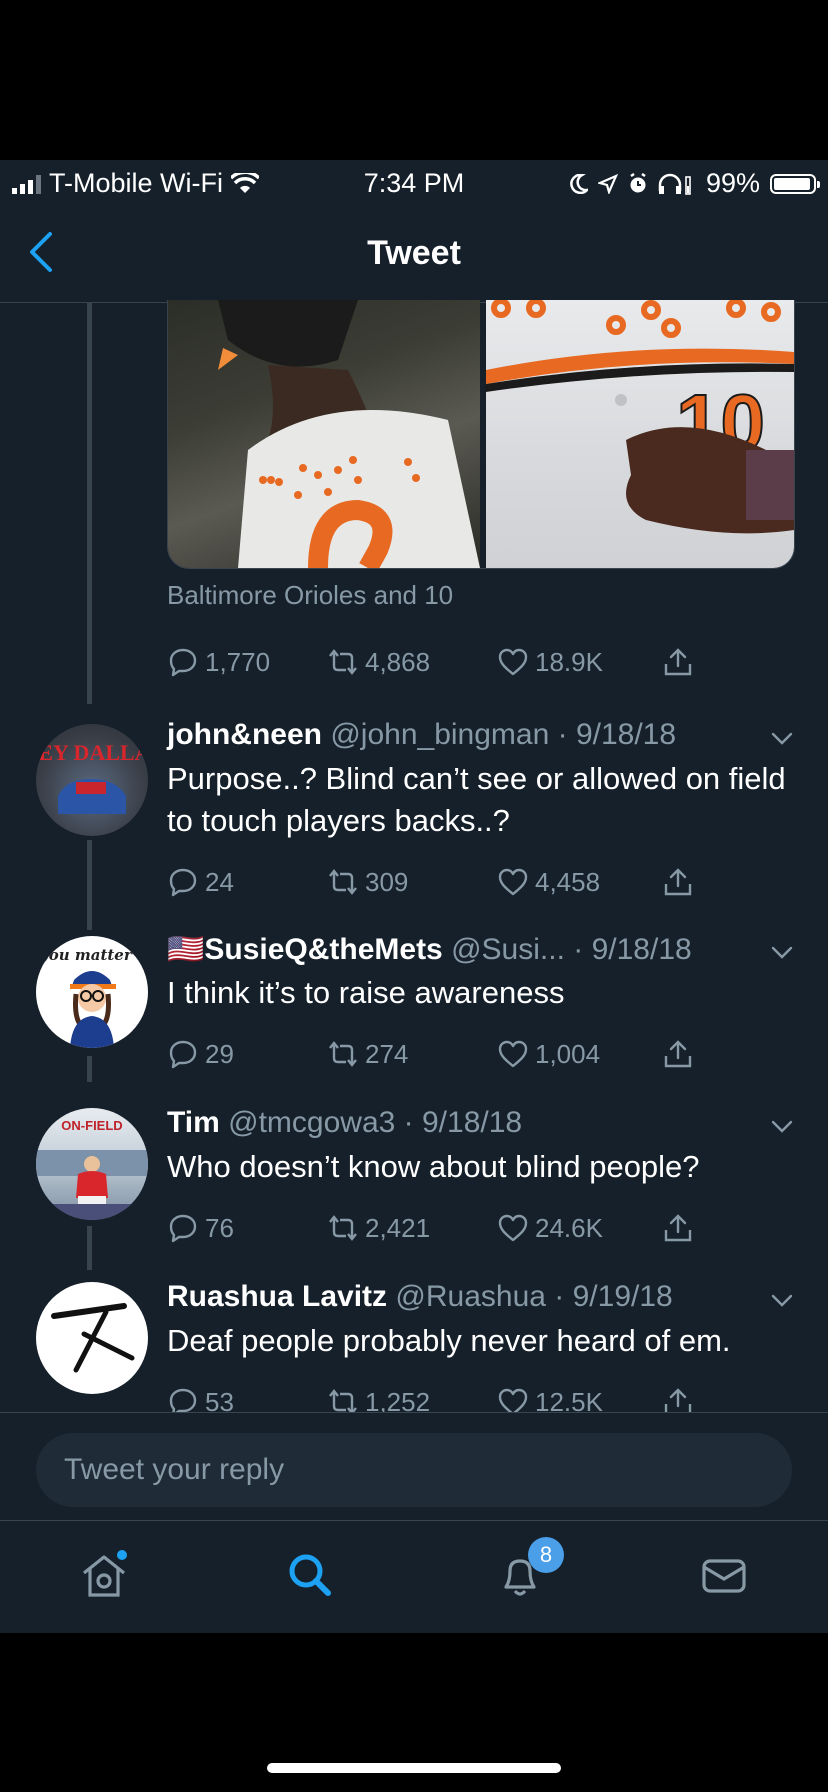 The height and width of the screenshot is (1792, 828). I want to click on avatar: HEY DALLAS, so click(92, 780).